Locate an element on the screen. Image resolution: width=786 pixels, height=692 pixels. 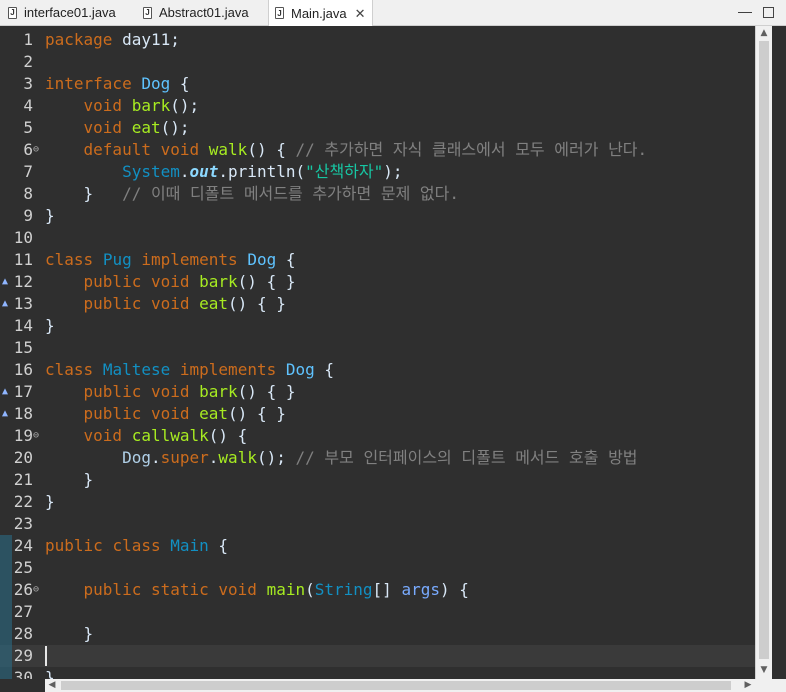
line-number: 11 is located at coordinates (23, 259).